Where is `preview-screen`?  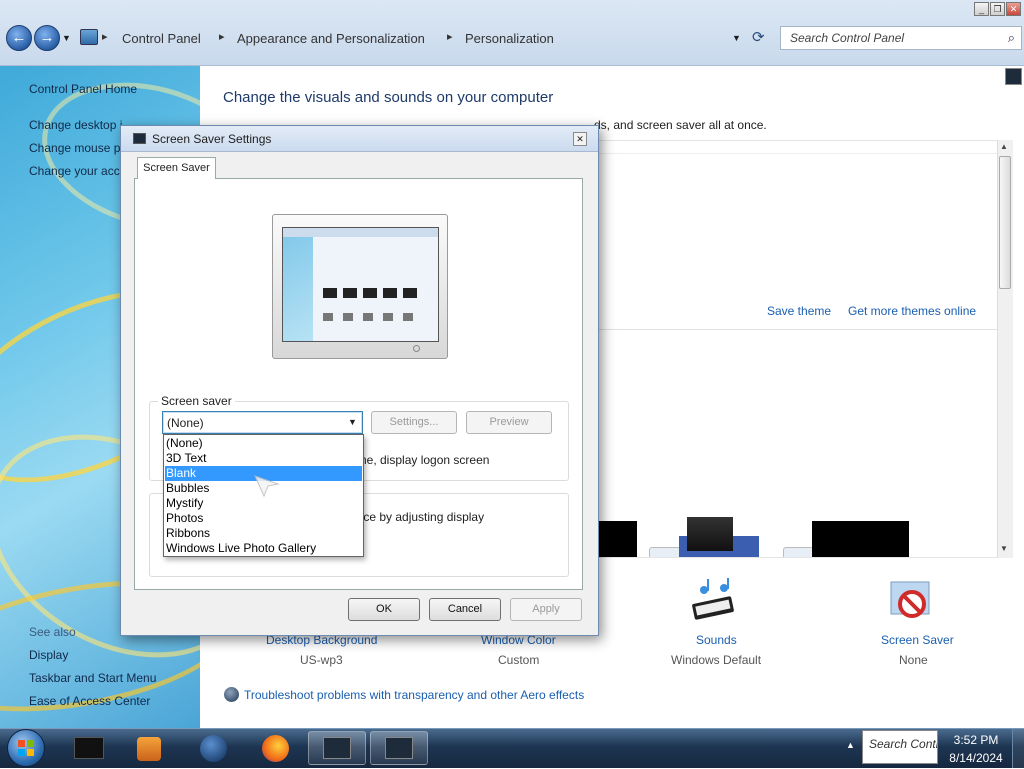
preview-screen is located at coordinates (360, 284).